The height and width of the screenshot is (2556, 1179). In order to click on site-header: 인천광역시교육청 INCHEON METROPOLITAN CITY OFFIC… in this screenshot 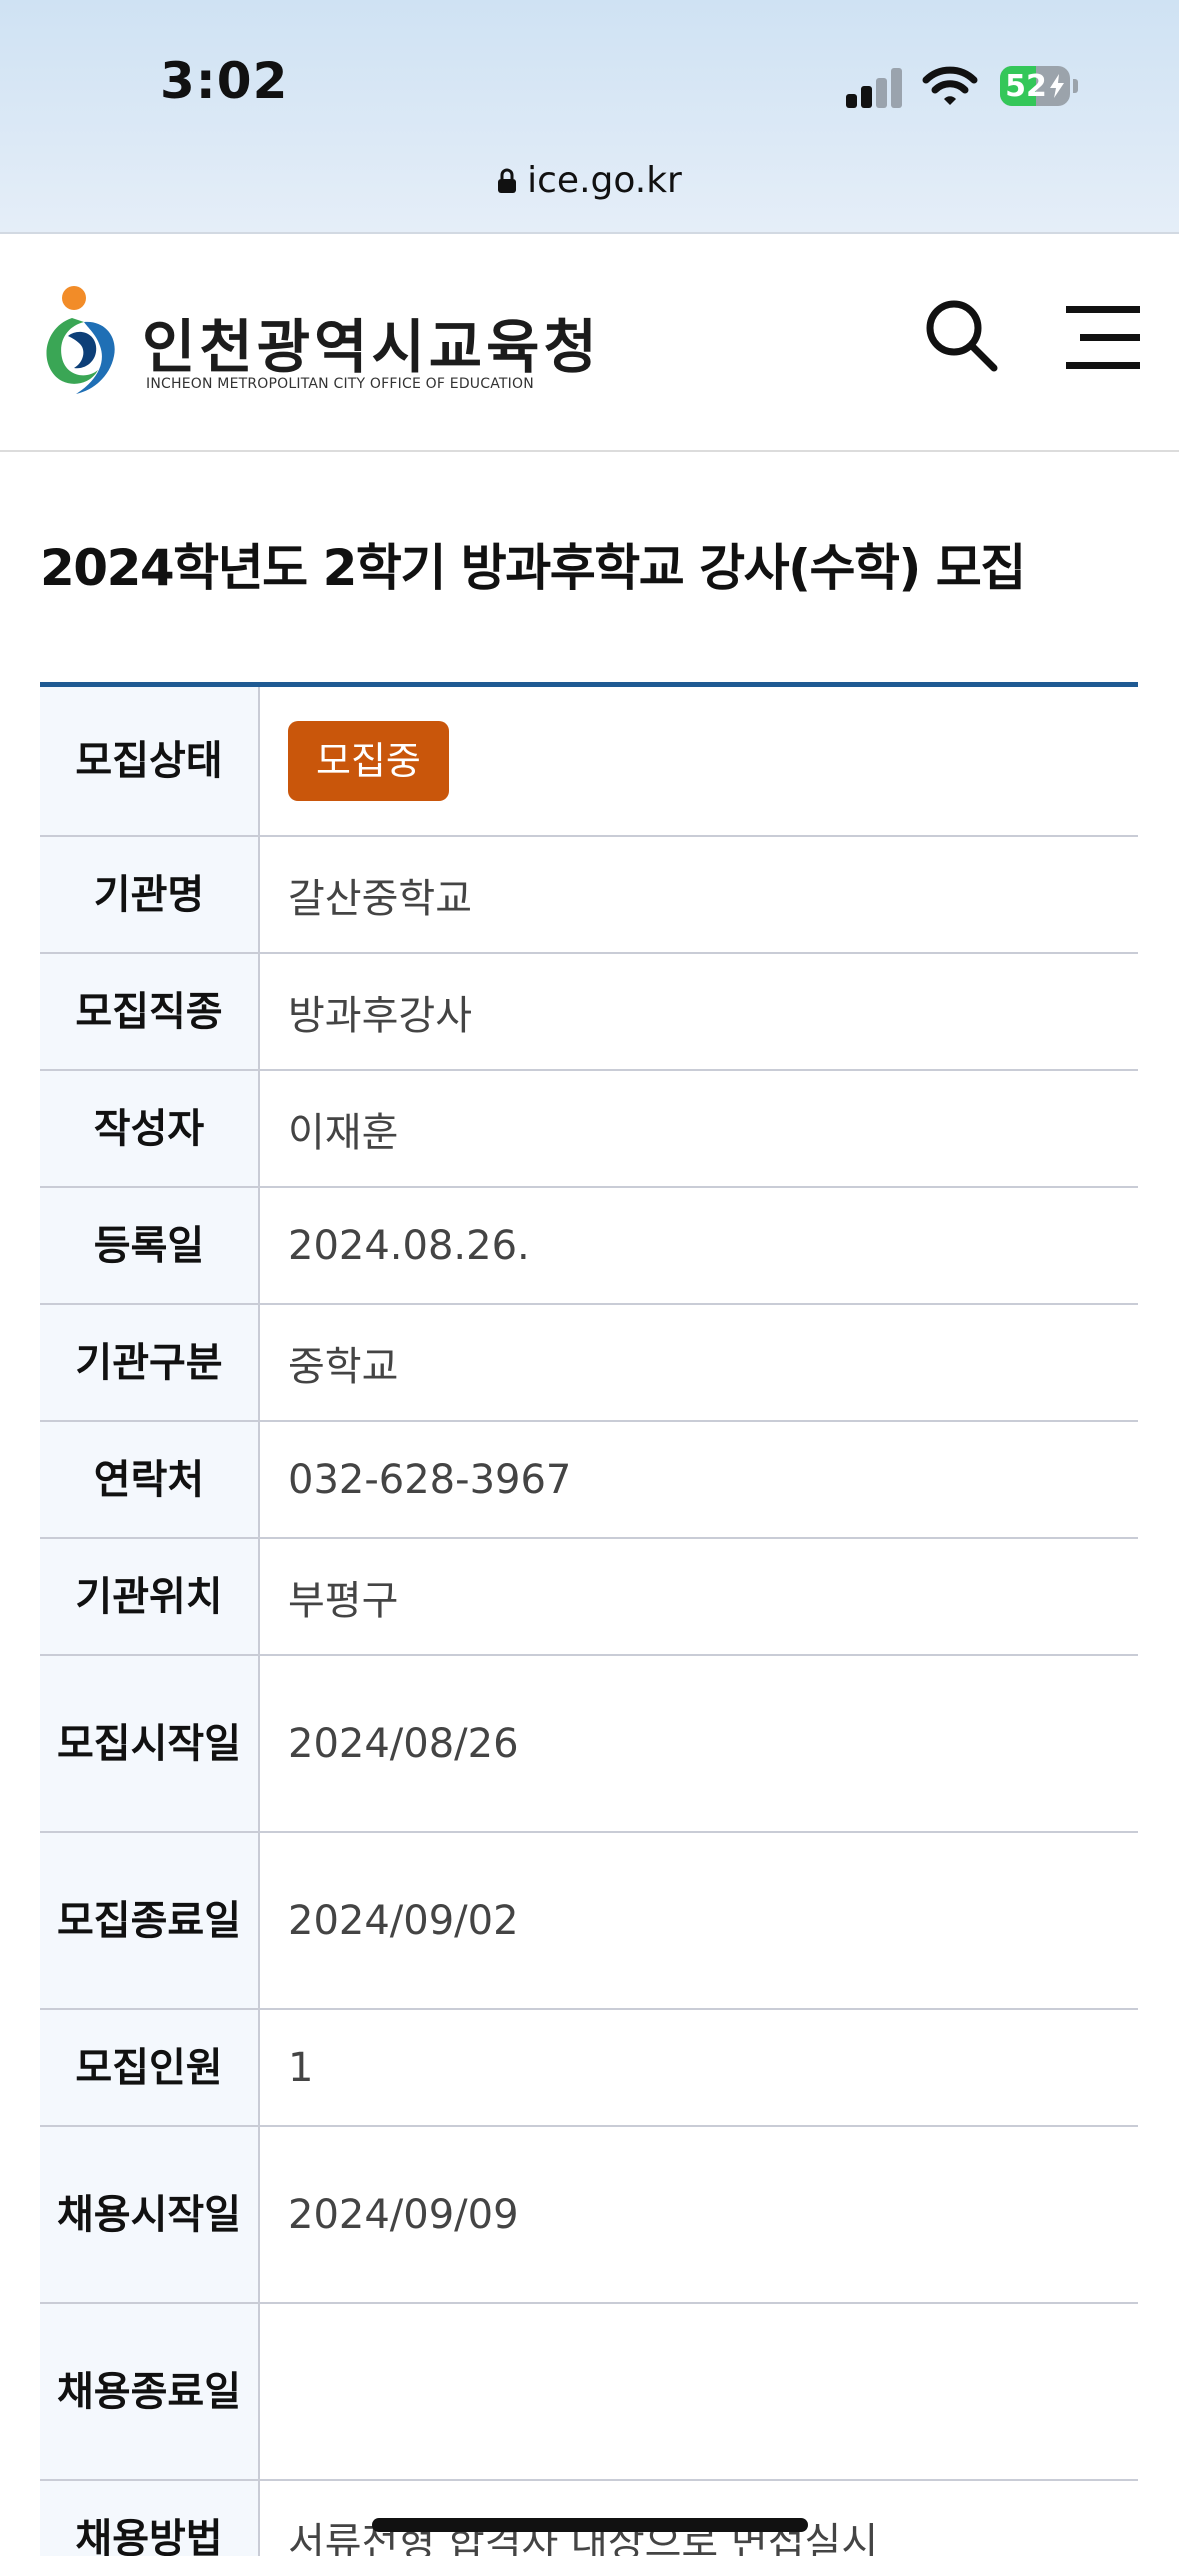, I will do `click(589, 344)`.